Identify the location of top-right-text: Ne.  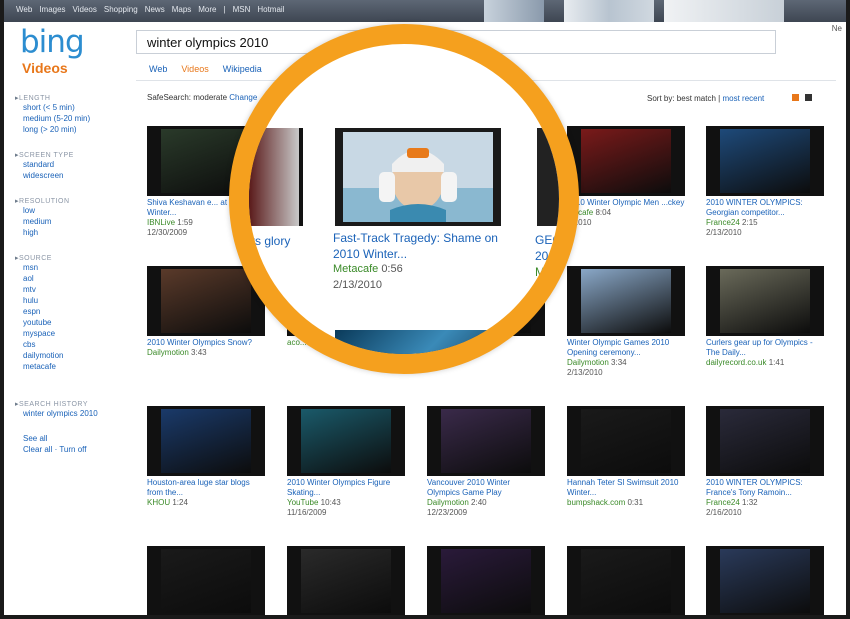
(837, 28).